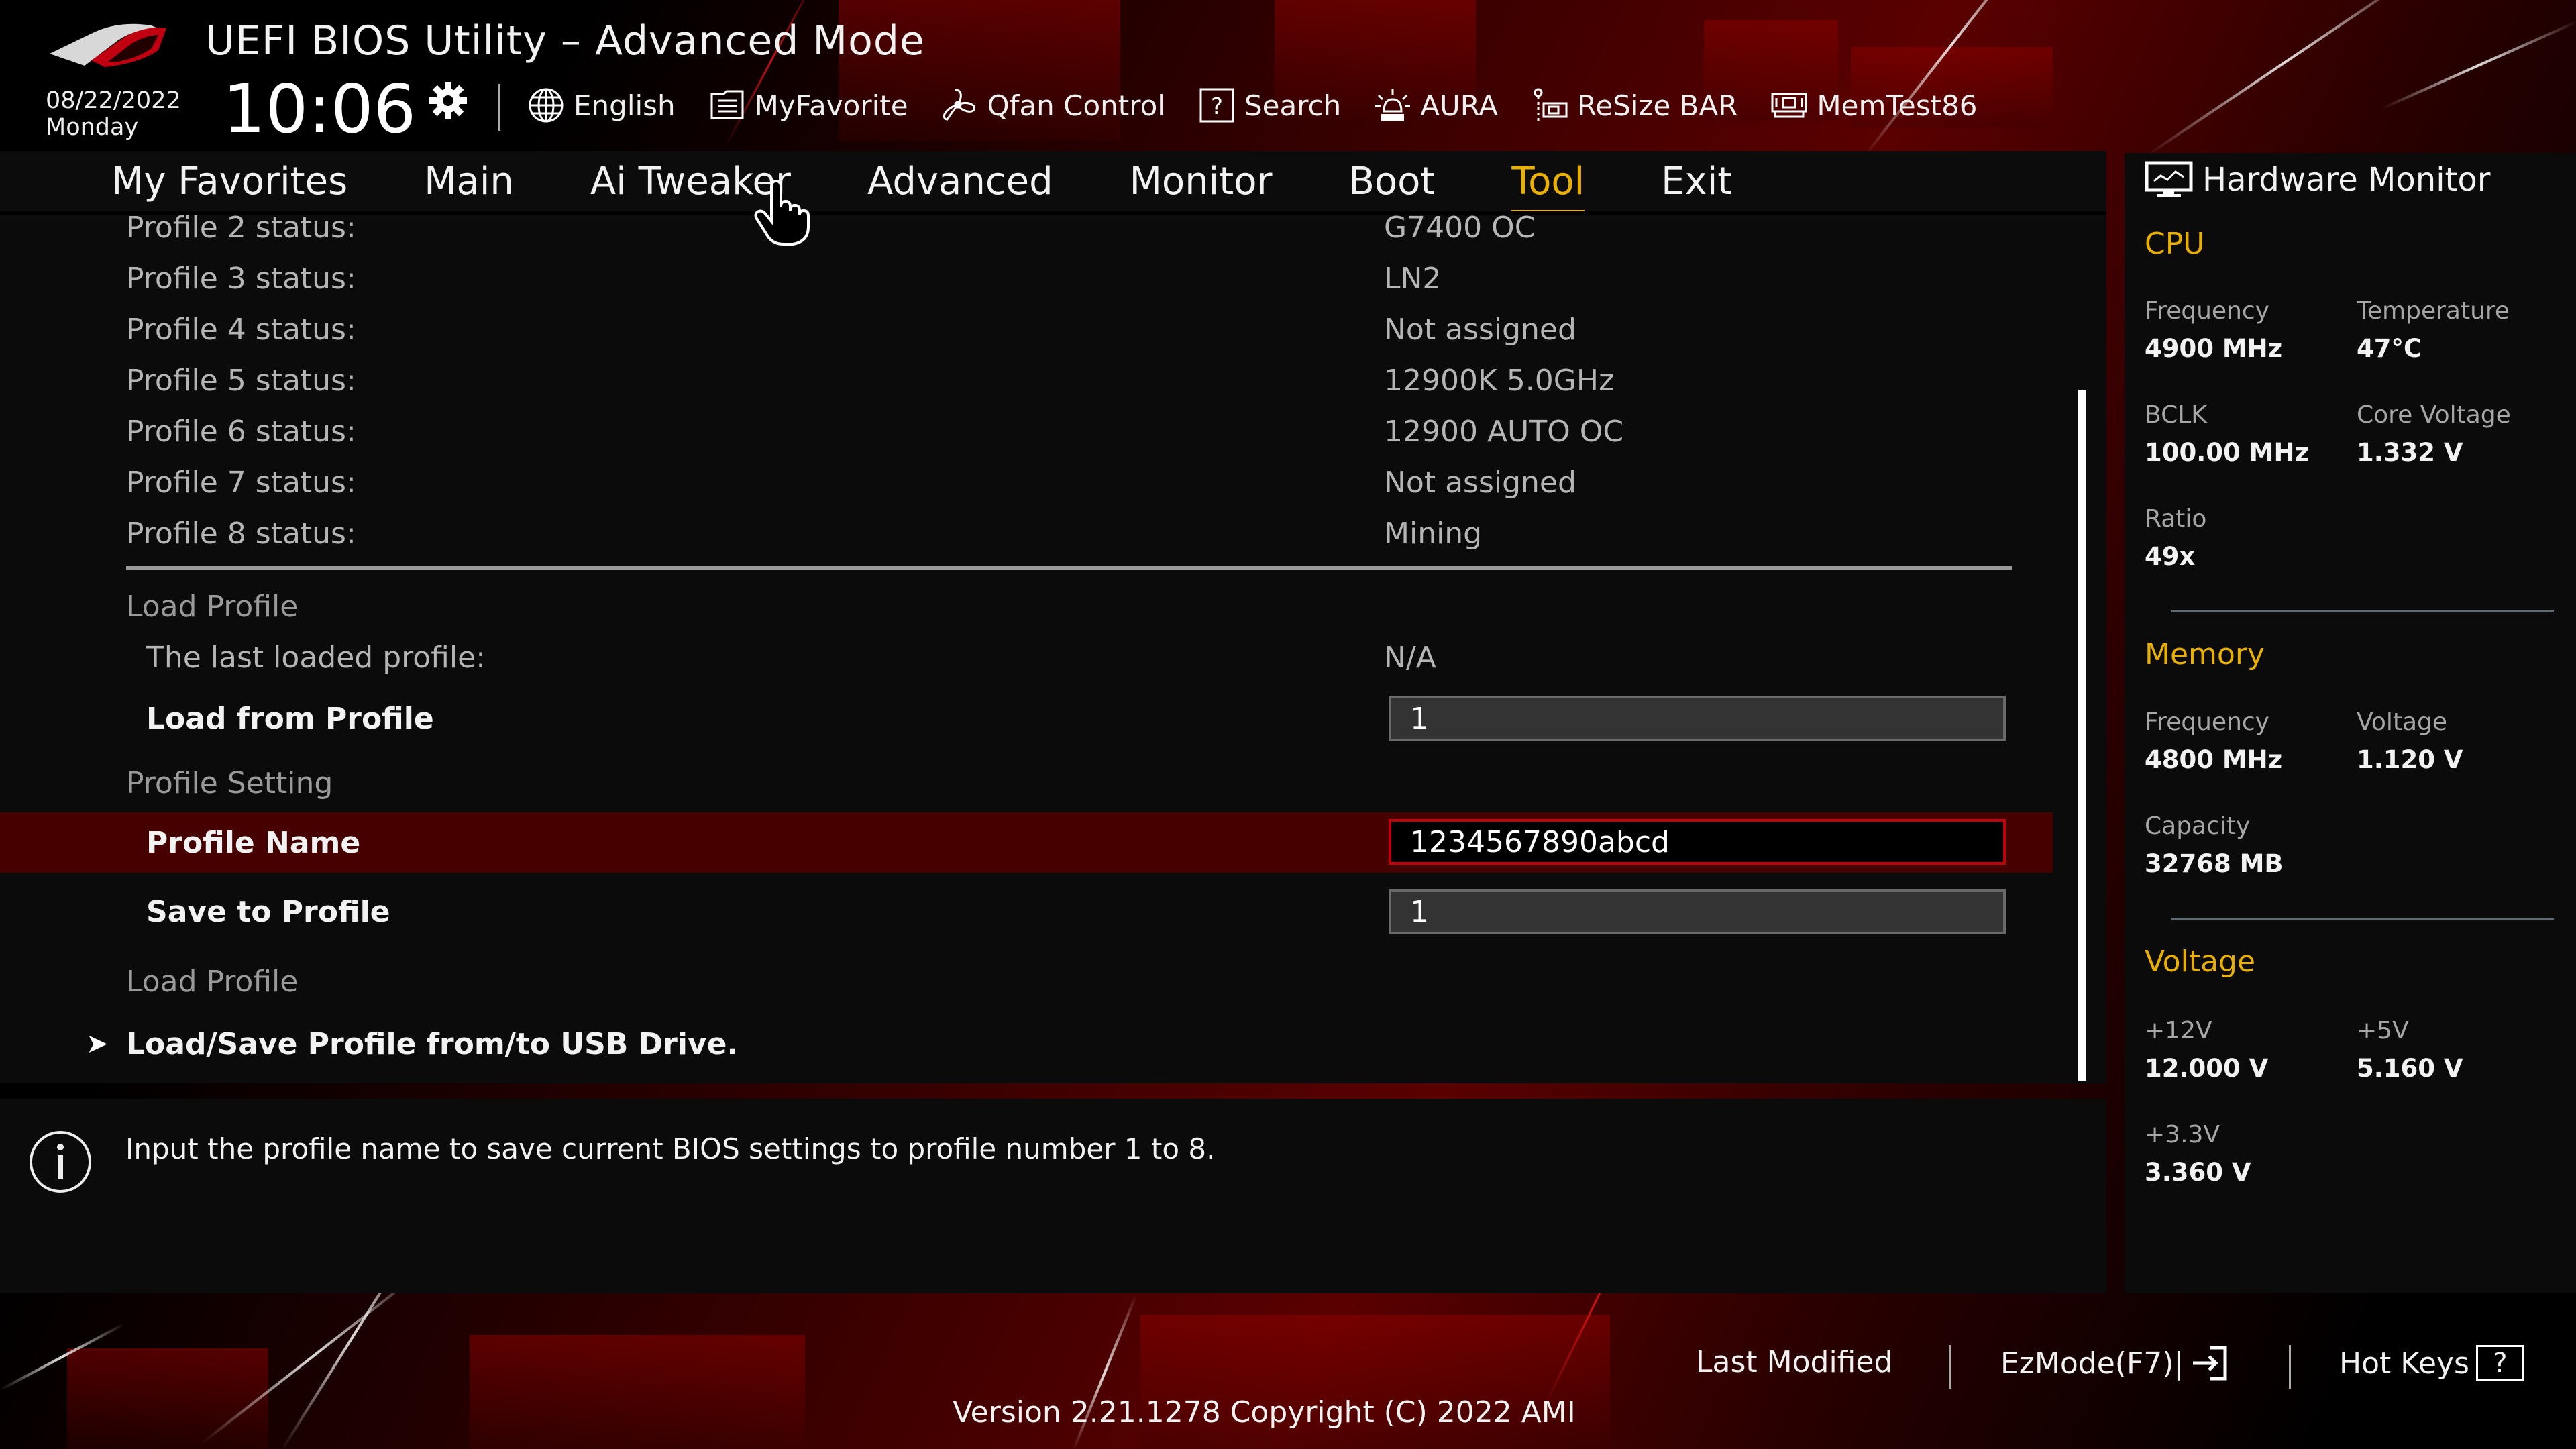  I want to click on load-from-profile-row: Load from Profile 1, so click(1026, 718).